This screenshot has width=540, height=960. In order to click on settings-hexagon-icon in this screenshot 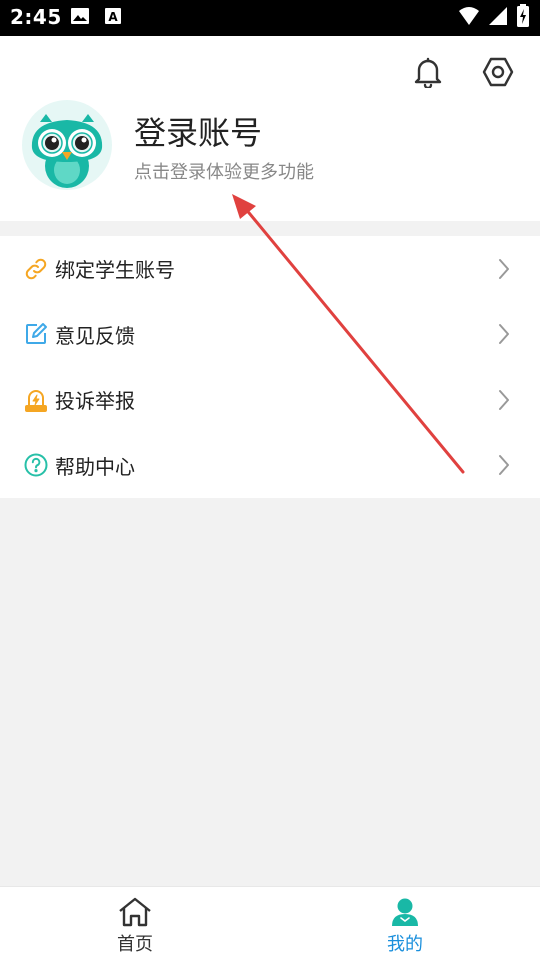, I will do `click(498, 72)`.